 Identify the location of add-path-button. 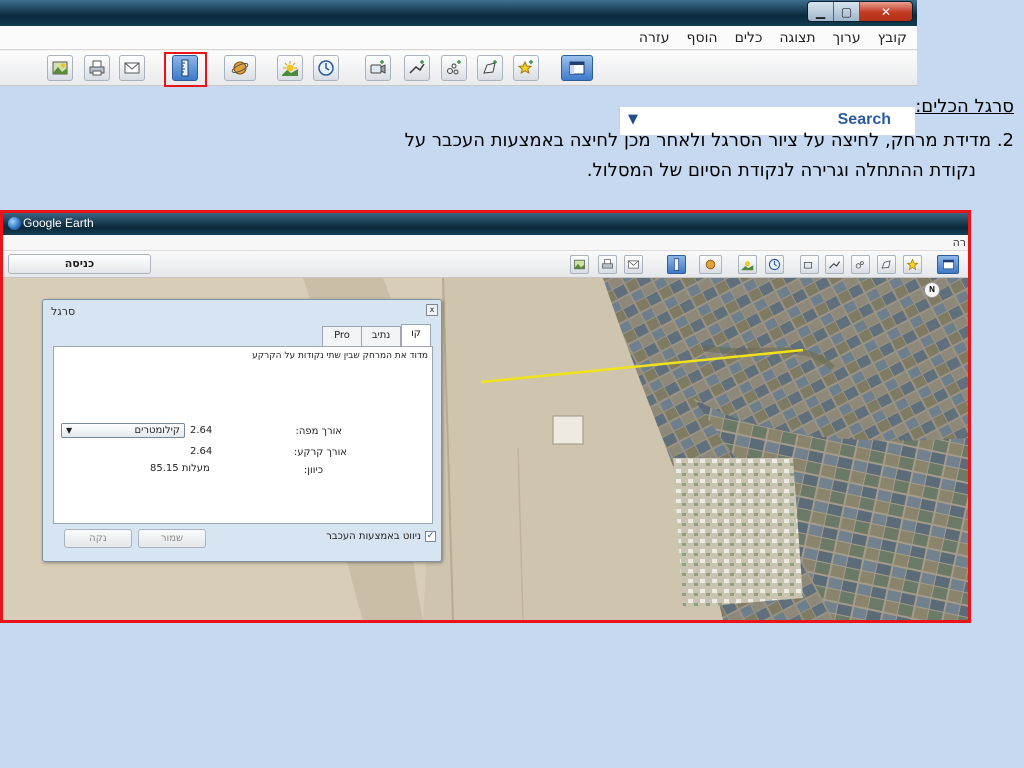
(417, 68).